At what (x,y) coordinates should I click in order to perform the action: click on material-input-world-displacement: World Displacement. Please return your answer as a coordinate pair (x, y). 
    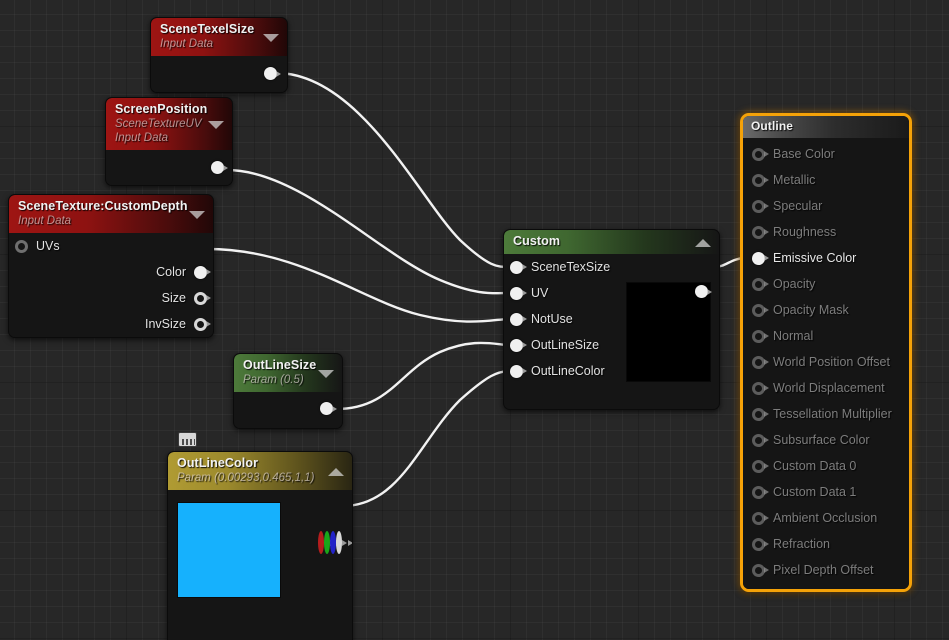
    Looking at the image, I should click on (826, 388).